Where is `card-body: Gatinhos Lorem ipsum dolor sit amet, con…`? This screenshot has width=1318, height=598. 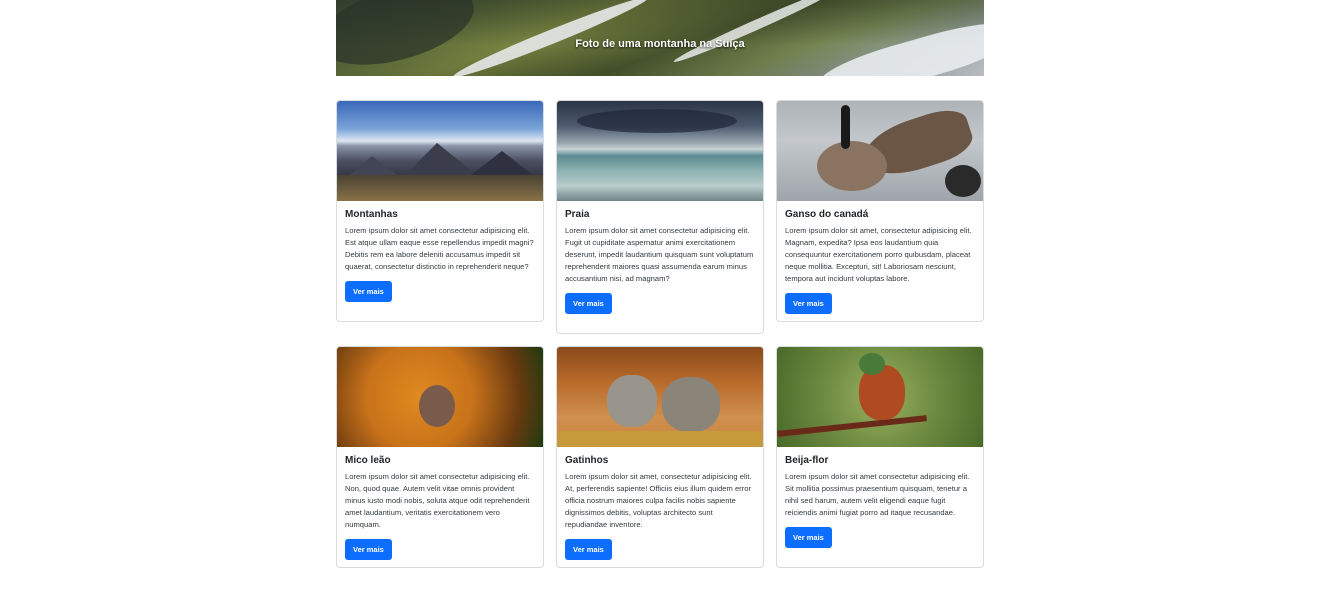 card-body: Gatinhos Lorem ipsum dolor sit amet, con… is located at coordinates (660, 507).